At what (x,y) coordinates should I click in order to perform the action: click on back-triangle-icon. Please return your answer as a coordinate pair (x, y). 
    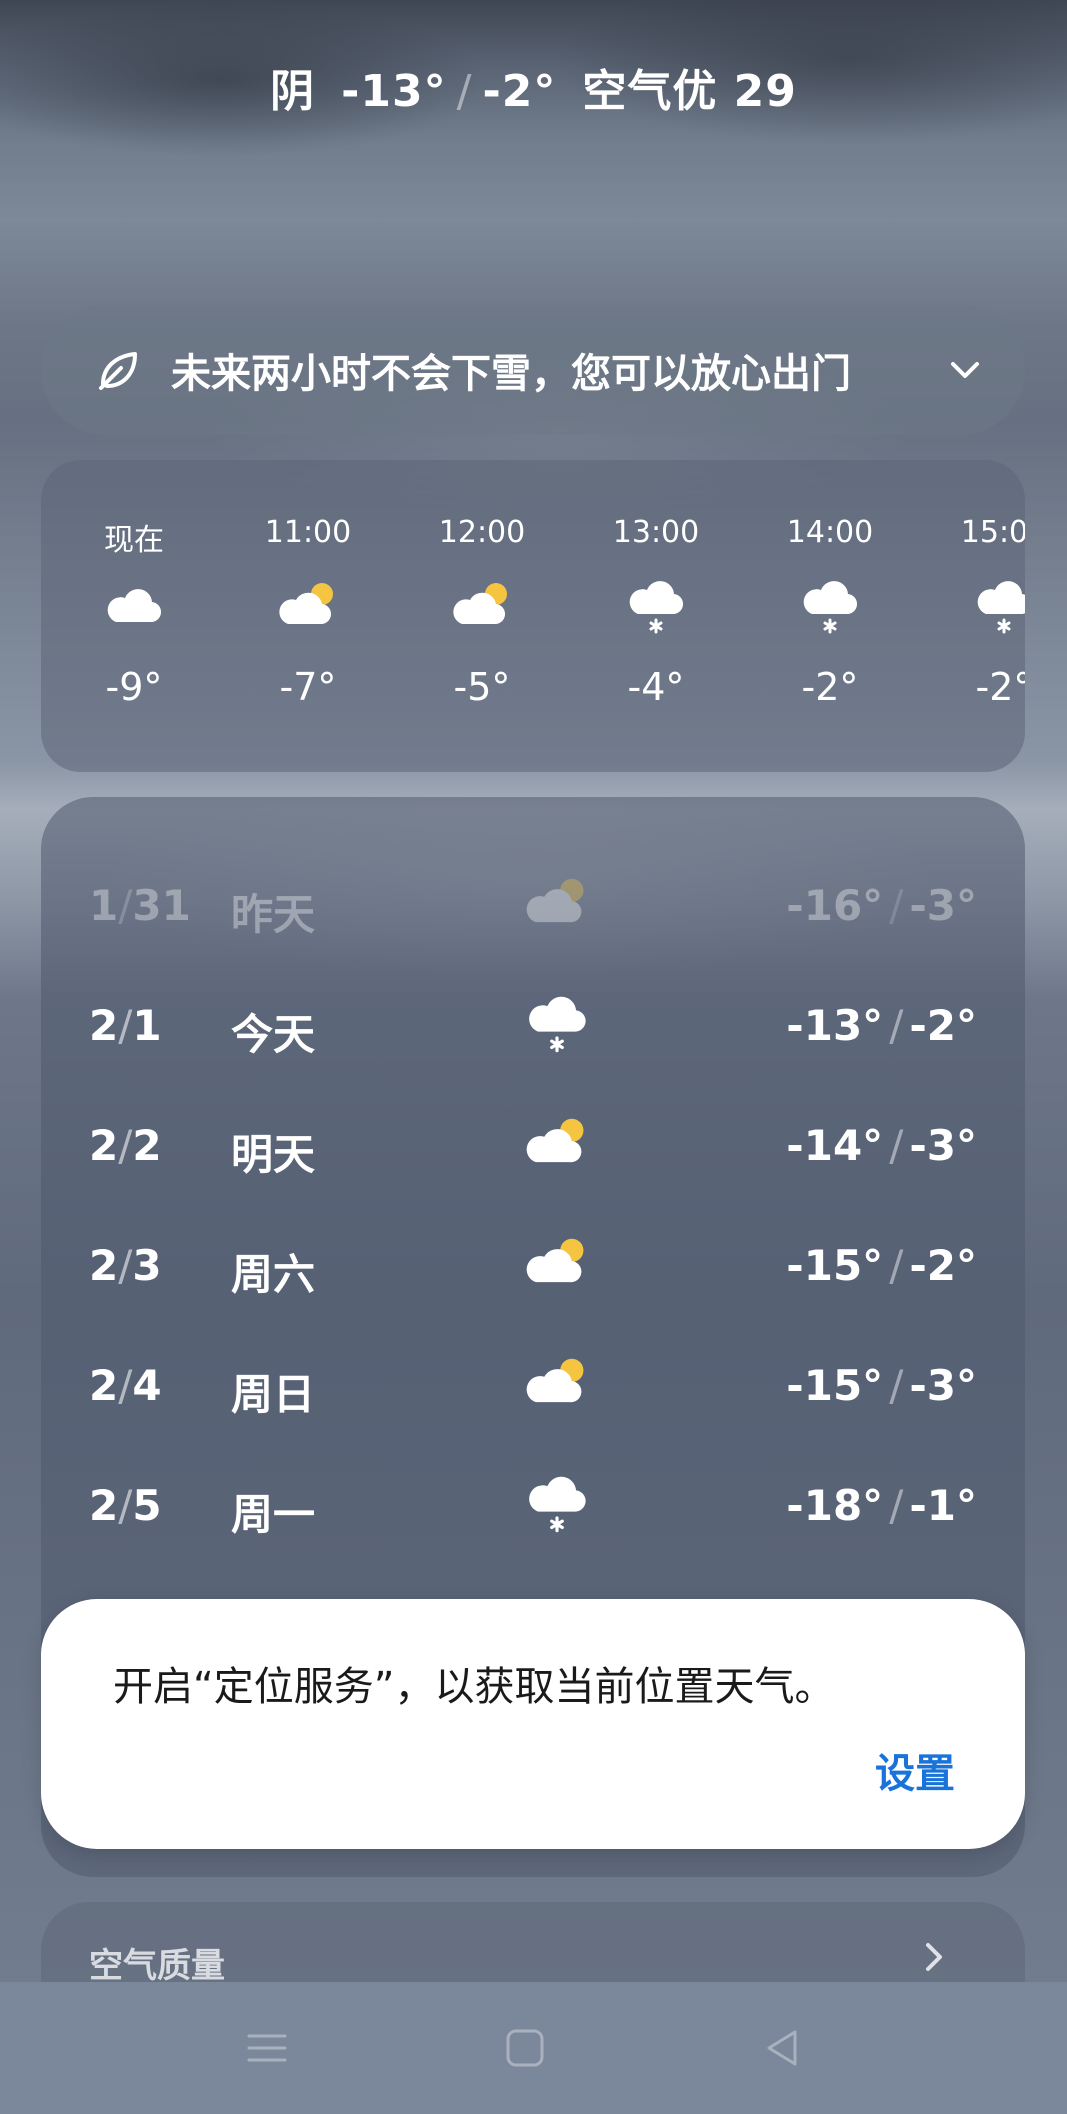
    Looking at the image, I should click on (783, 2048).